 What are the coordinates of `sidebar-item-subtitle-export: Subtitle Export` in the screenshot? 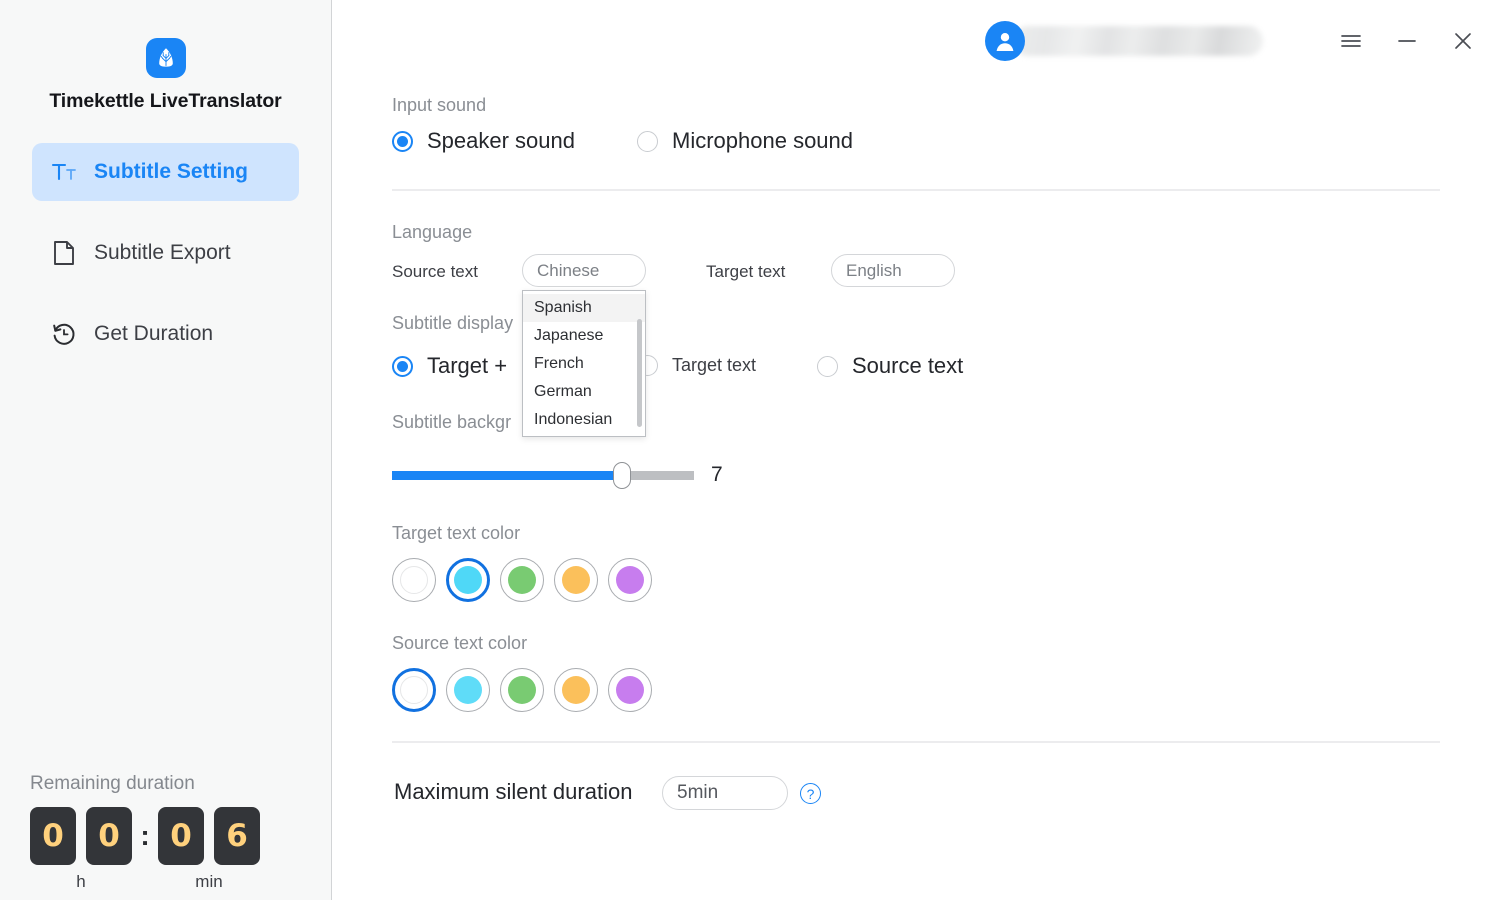 It's located at (165, 253).